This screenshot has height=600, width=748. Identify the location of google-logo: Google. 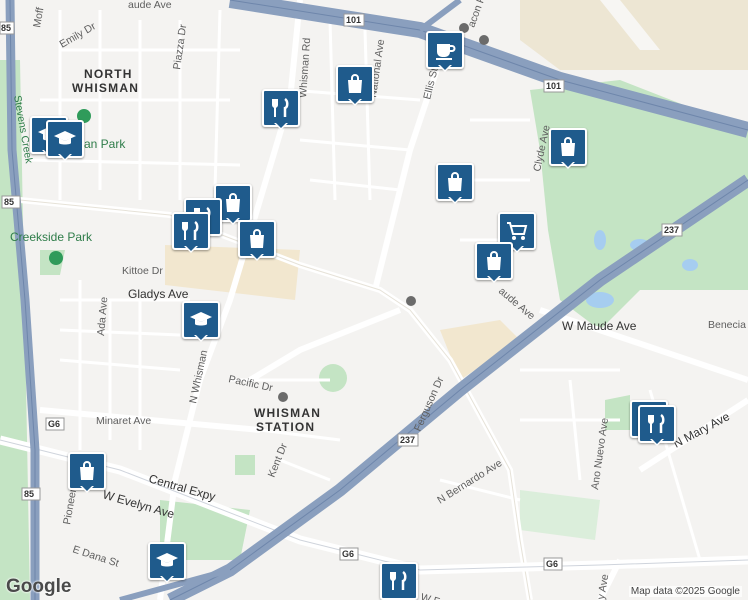
(39, 586).